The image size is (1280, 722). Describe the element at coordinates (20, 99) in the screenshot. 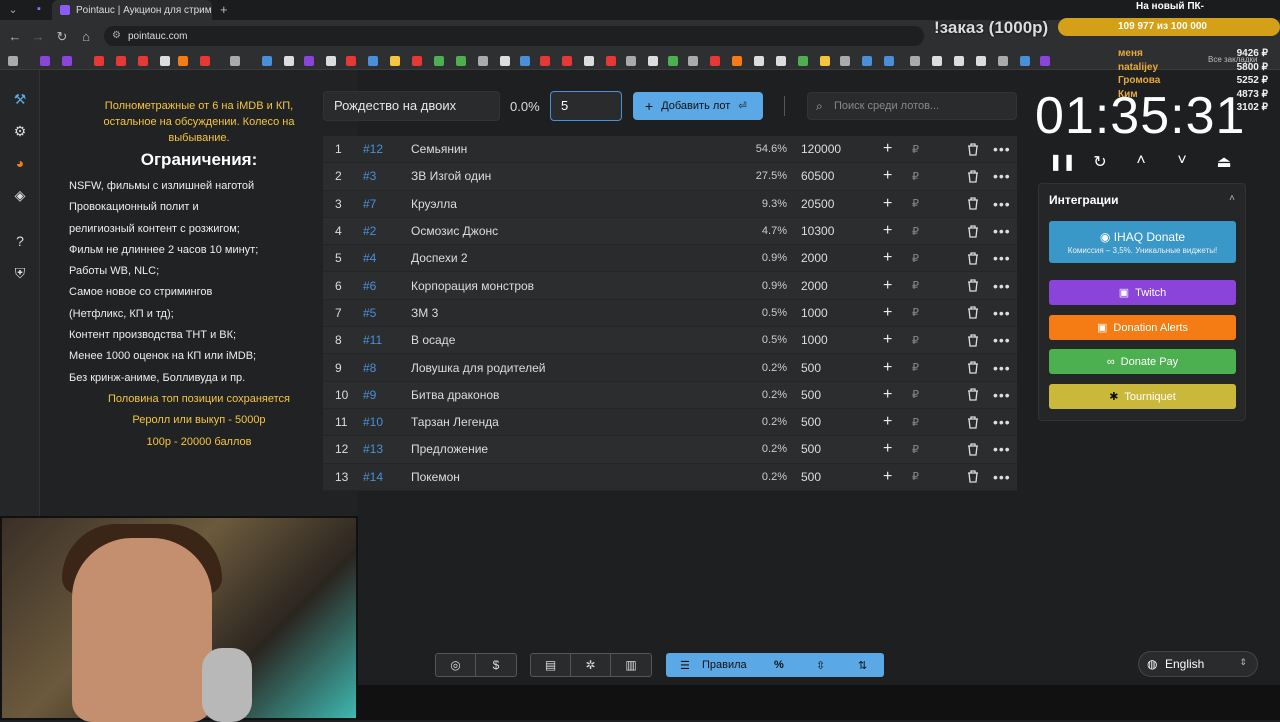

I see `auction-hammer-icon: ⚒` at that location.